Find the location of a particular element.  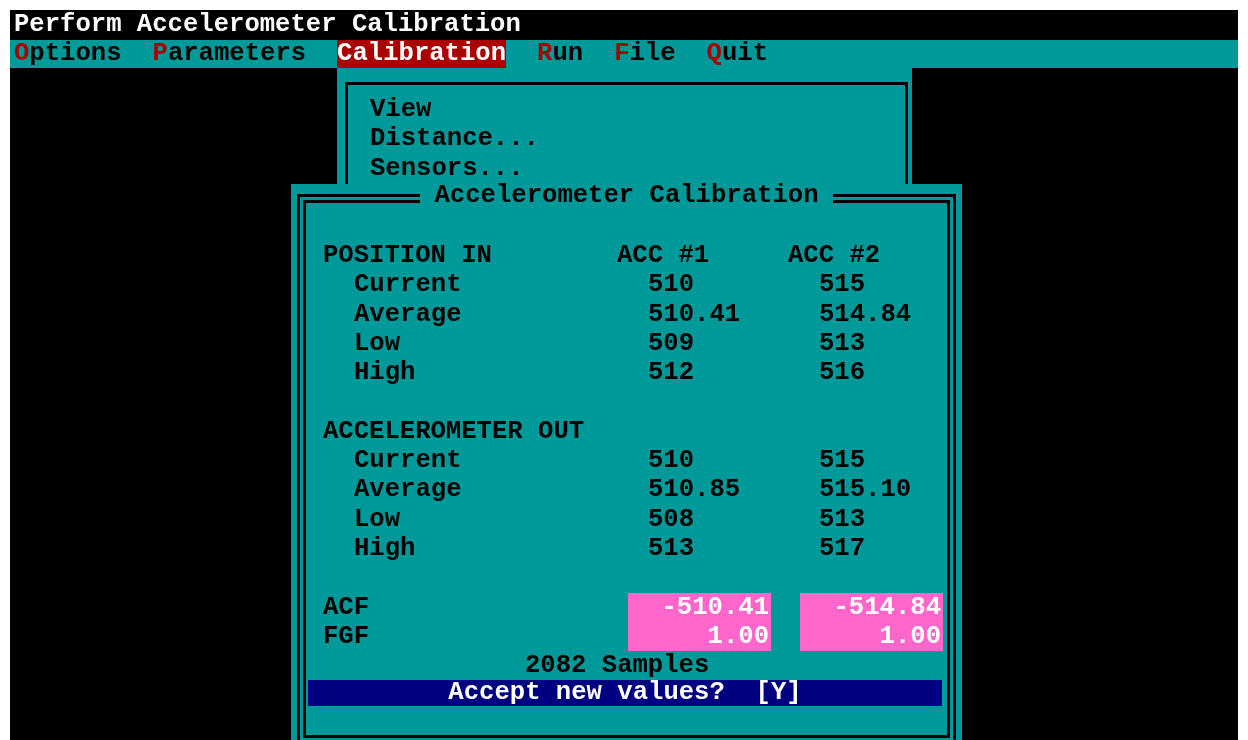

value-cell: 510.85 is located at coordinates (694, 490).